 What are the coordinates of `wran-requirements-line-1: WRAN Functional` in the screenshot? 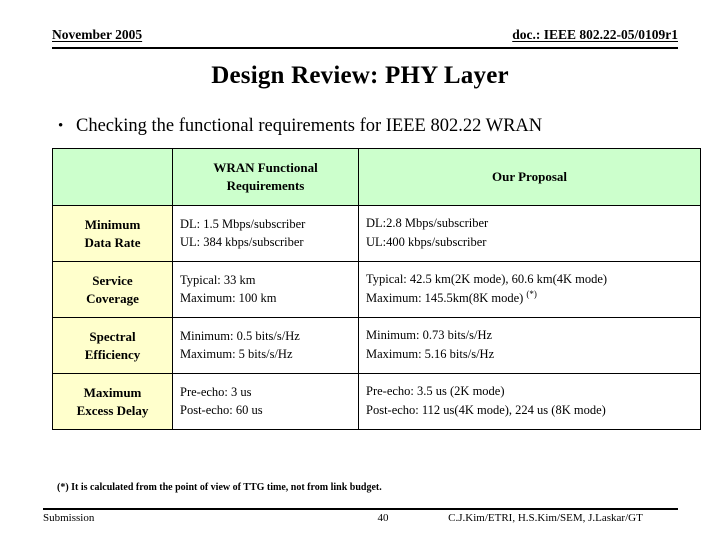 It's located at (265, 168).